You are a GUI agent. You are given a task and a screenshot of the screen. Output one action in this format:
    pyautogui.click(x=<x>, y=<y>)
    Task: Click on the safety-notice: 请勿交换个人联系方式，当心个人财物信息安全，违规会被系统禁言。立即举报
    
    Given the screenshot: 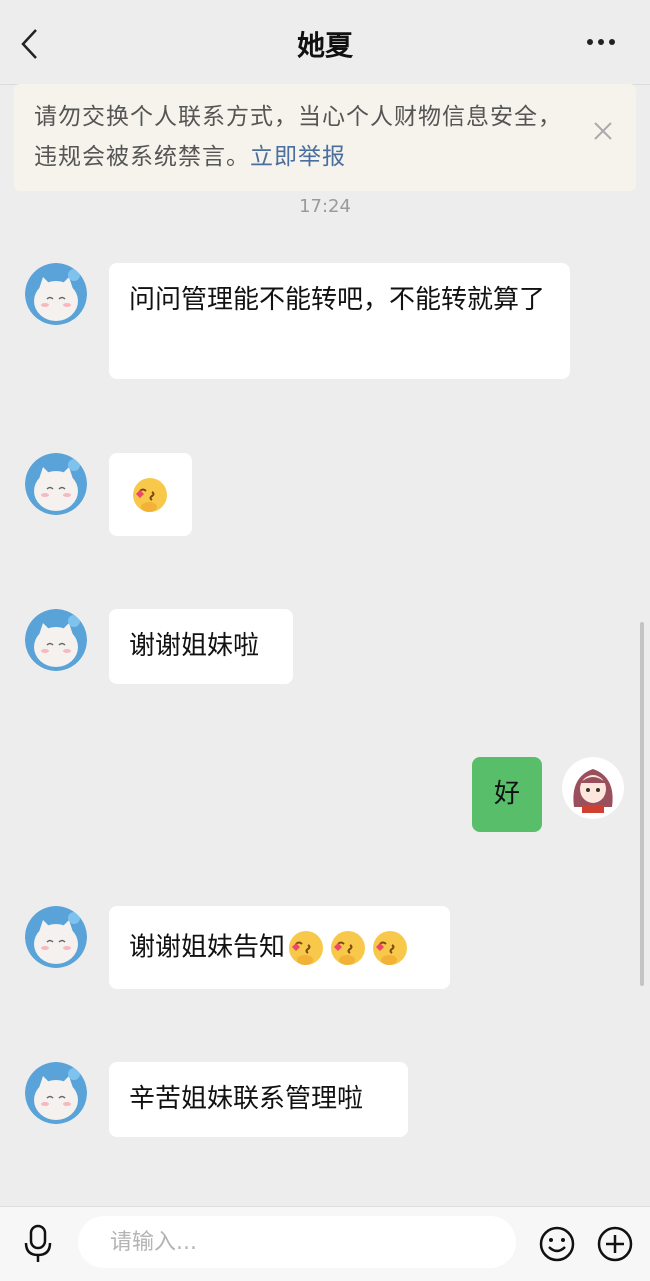 What is the action you would take?
    pyautogui.click(x=325, y=137)
    